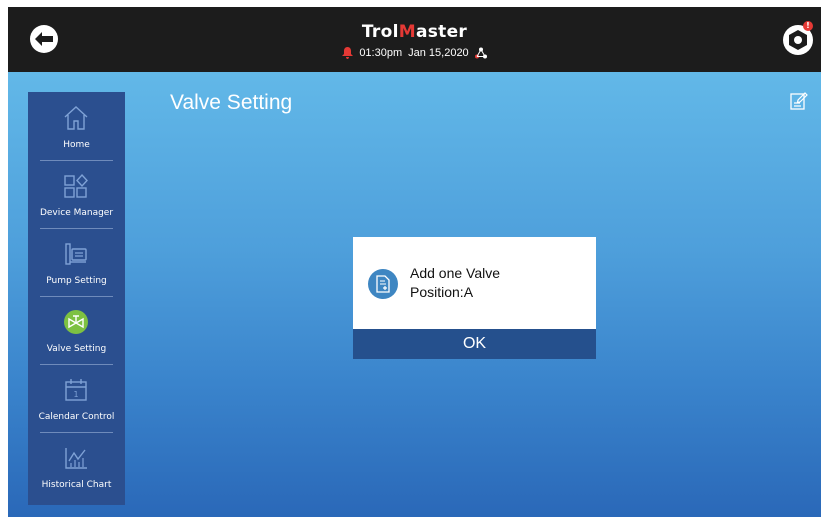 This screenshot has height=517, width=821. I want to click on network-icon, so click(480, 53).